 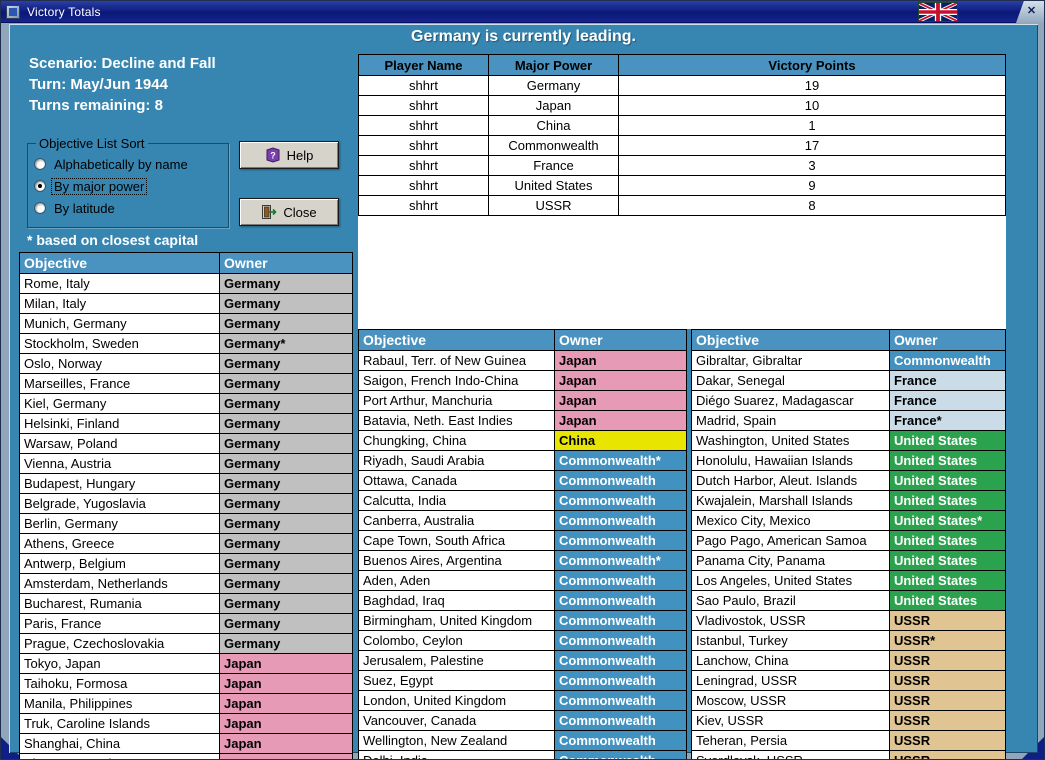 What do you see at coordinates (848, 660) in the screenshot?
I see `objective-row: Lanchow, China USSR` at bounding box center [848, 660].